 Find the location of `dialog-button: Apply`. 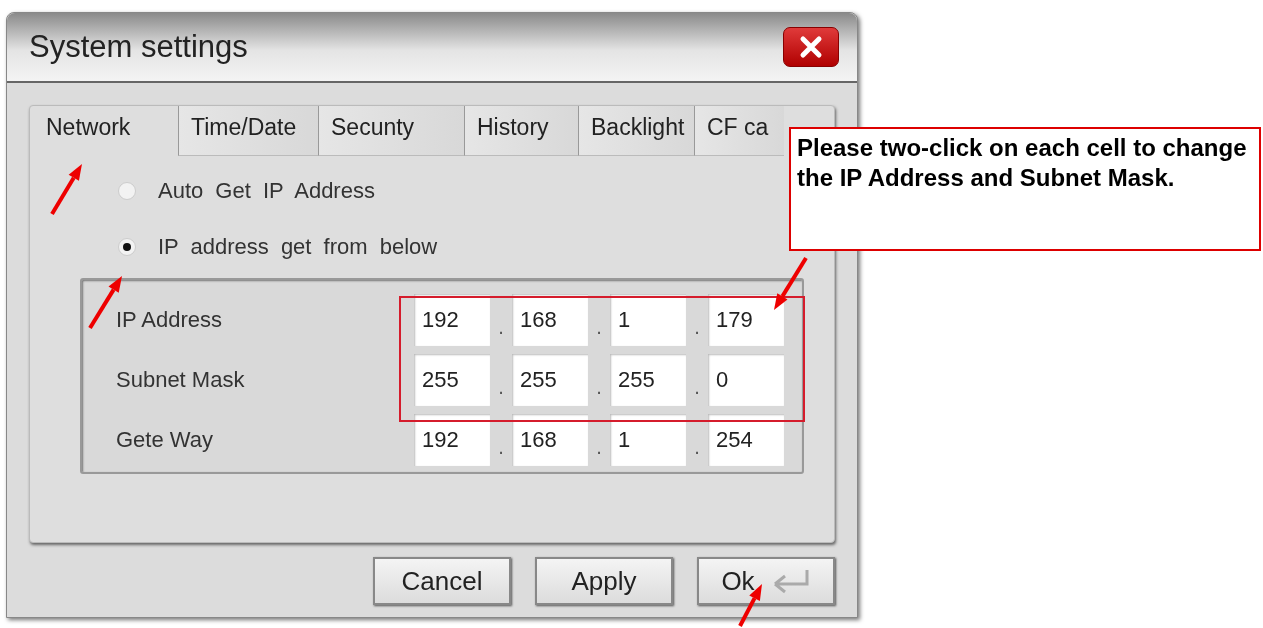

dialog-button: Apply is located at coordinates (604, 581).